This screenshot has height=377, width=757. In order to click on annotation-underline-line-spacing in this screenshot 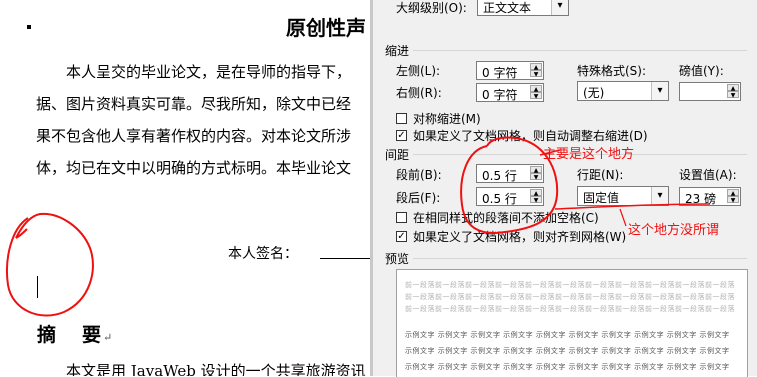, I will do `click(632, 206)`.